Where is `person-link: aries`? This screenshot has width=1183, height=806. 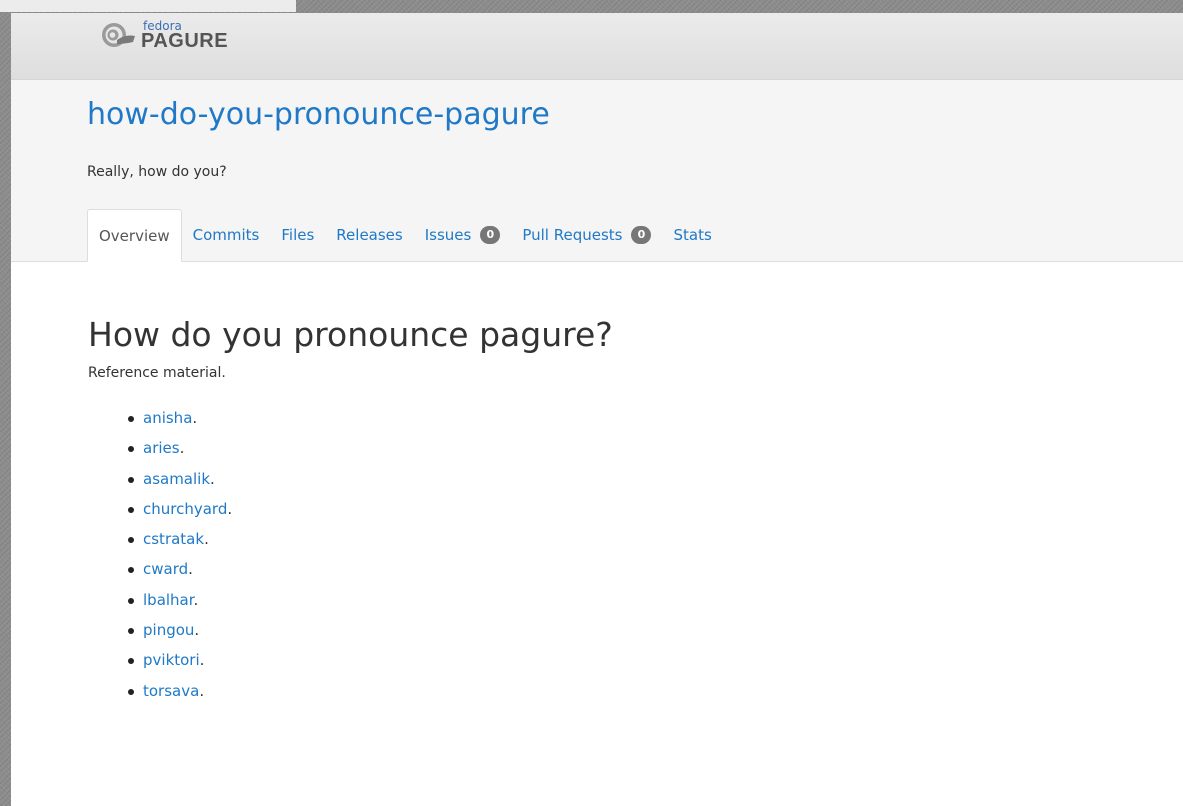
person-link: aries is located at coordinates (161, 448).